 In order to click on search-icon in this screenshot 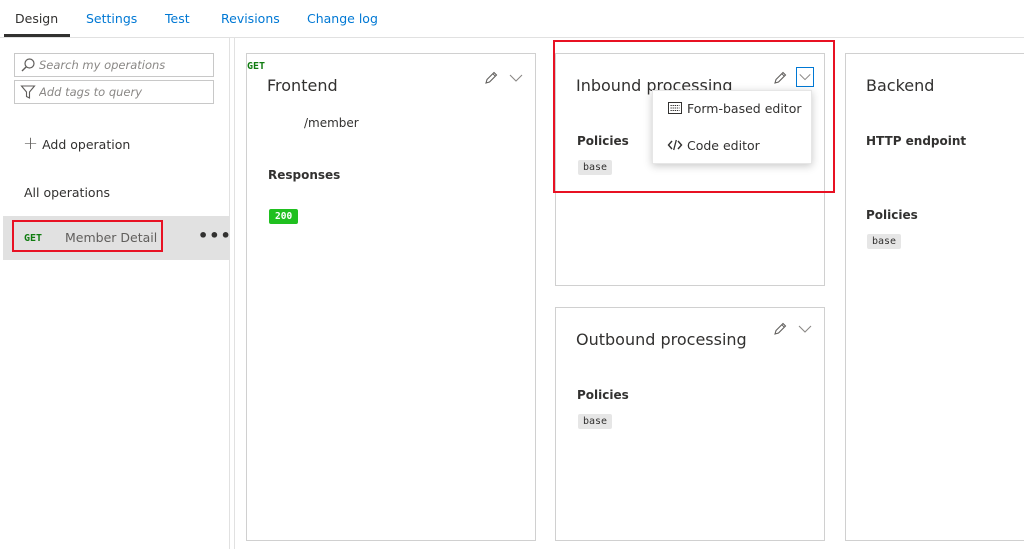, I will do `click(28, 65)`.